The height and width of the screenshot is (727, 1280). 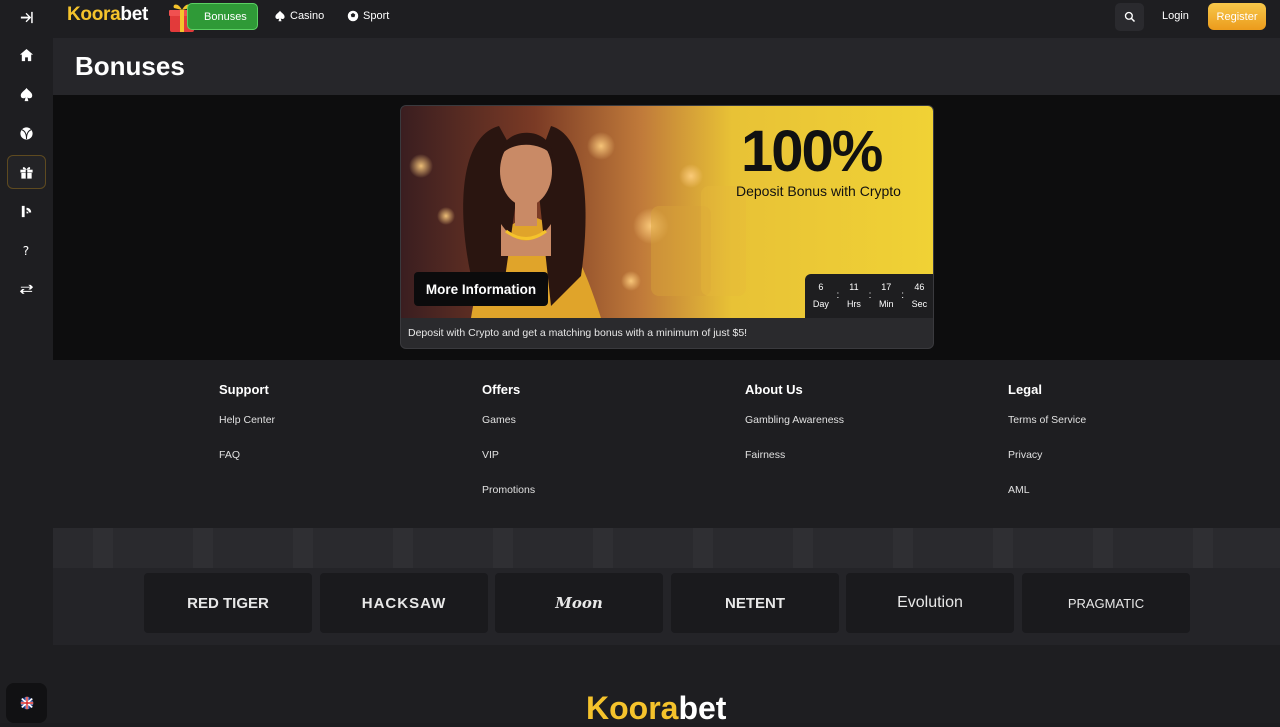 I want to click on footer-column-offers: Offers Games VIP Promotions, so click(x=508, y=450).